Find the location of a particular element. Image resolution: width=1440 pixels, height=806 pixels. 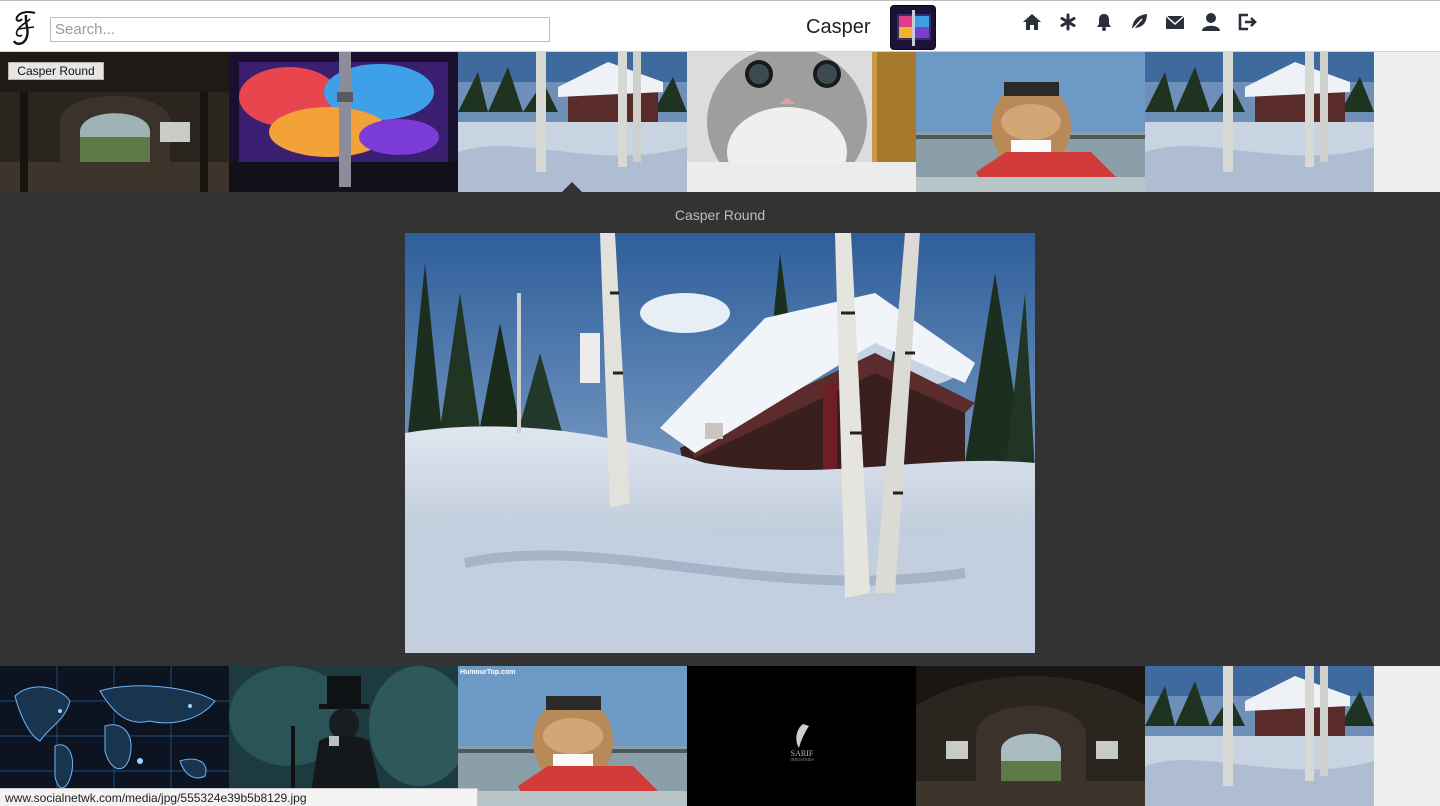

thumbnail-dog-on-jetski is located at coordinates (1030, 122).